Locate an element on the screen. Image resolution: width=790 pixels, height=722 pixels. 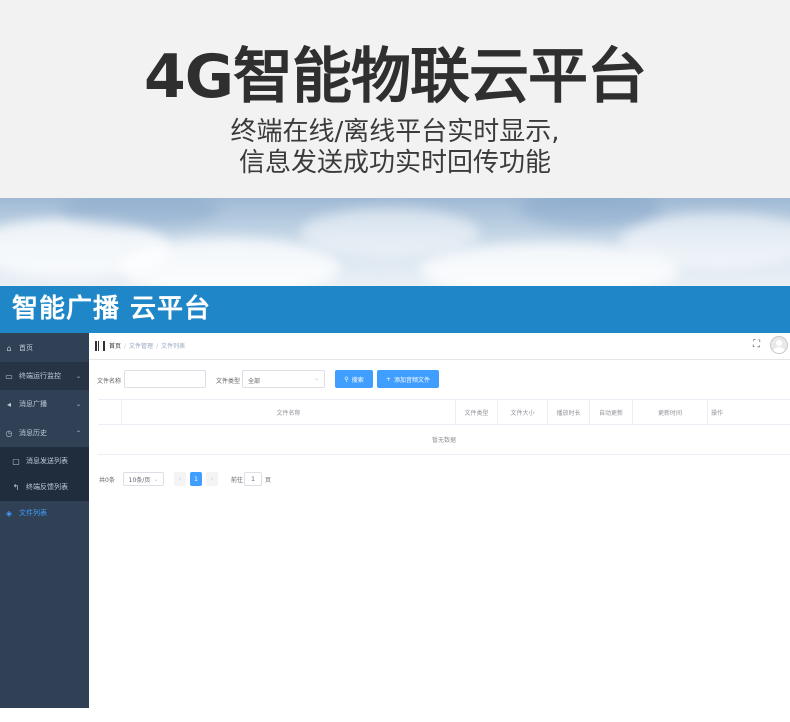
sidebar-item-message-list: ▢ 消息发送列表 is located at coordinates (44, 461).